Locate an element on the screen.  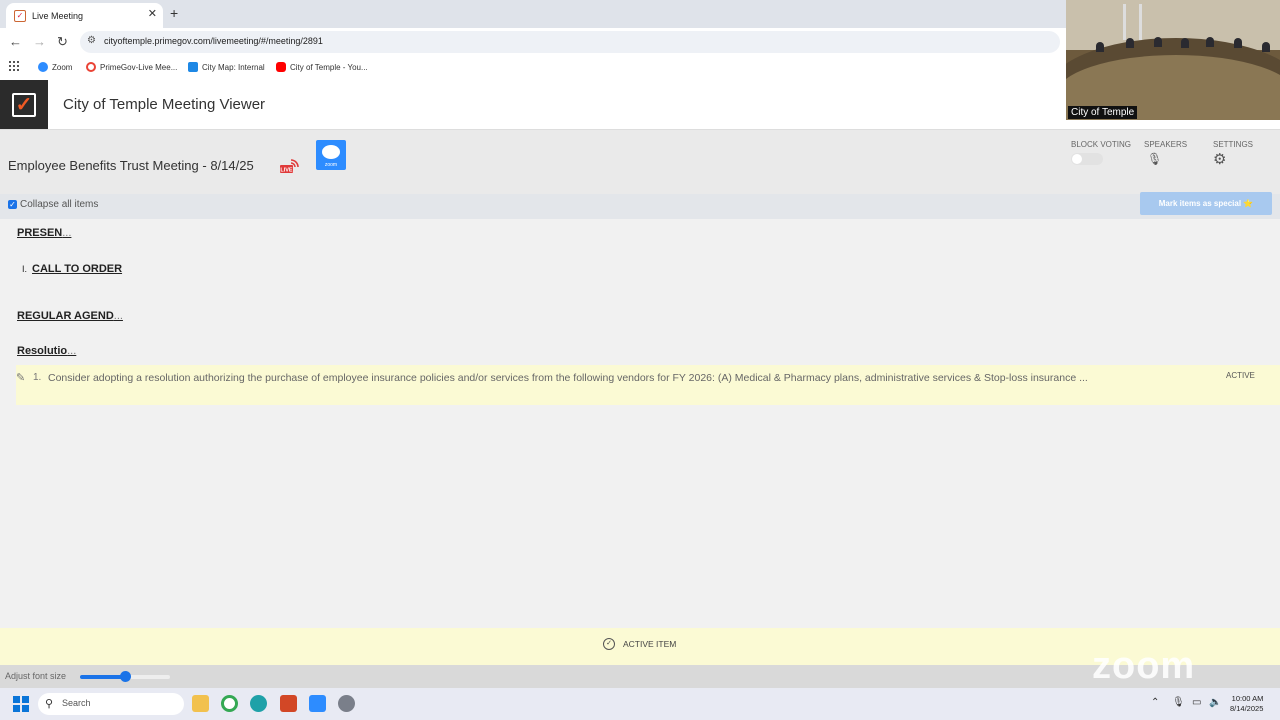
item-number: I. is located at coordinates (25, 269).